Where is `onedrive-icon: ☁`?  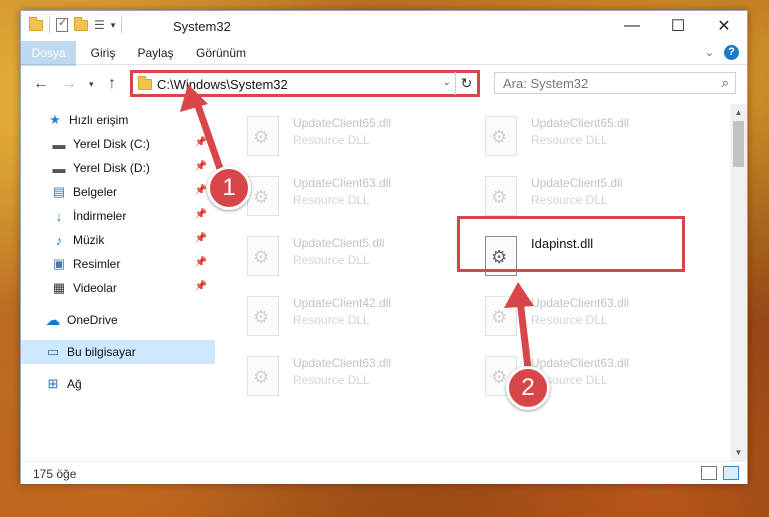 onedrive-icon: ☁ is located at coordinates (53, 320).